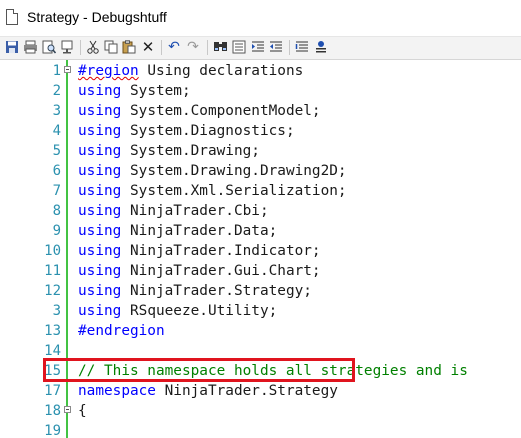  I want to click on keyword-token: #region, so click(108, 71).